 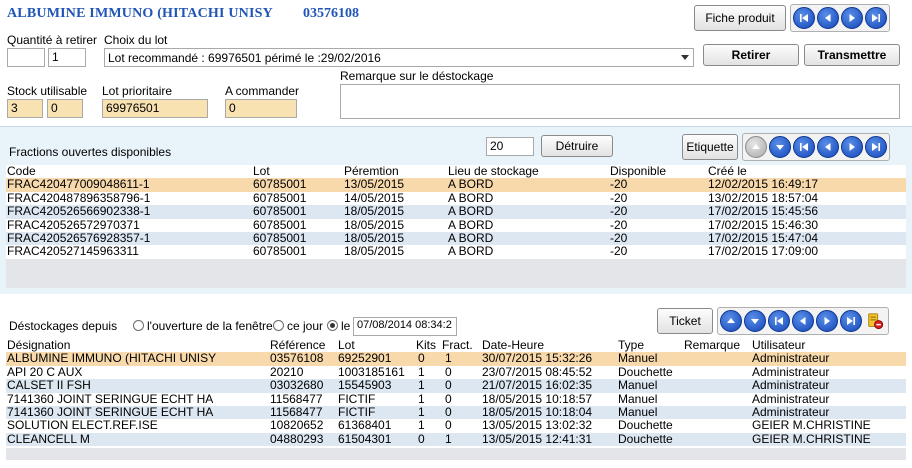 I want to click on destockages-label: Déstockages depuis, so click(x=63, y=326).